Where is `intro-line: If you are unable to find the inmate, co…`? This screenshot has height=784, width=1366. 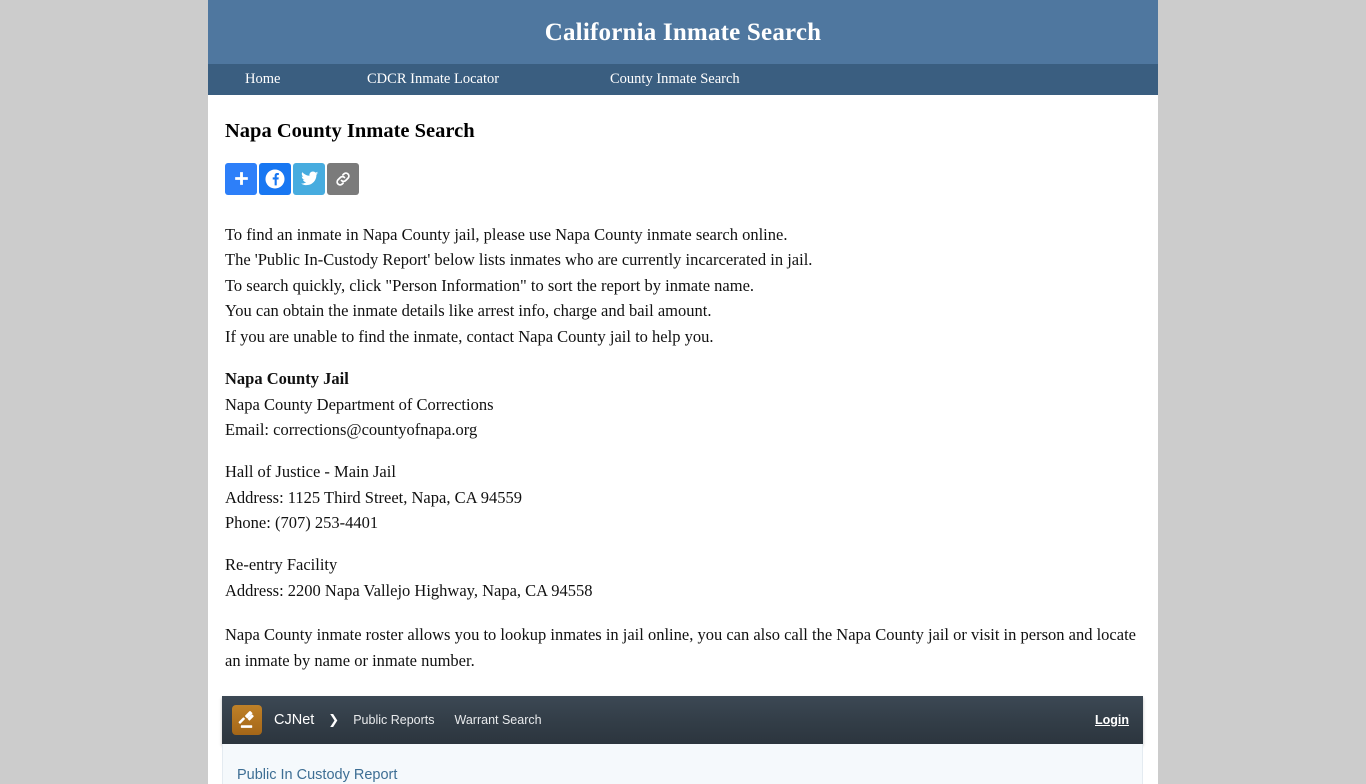
intro-line: If you are unable to find the inmate, co… is located at coordinates (469, 336).